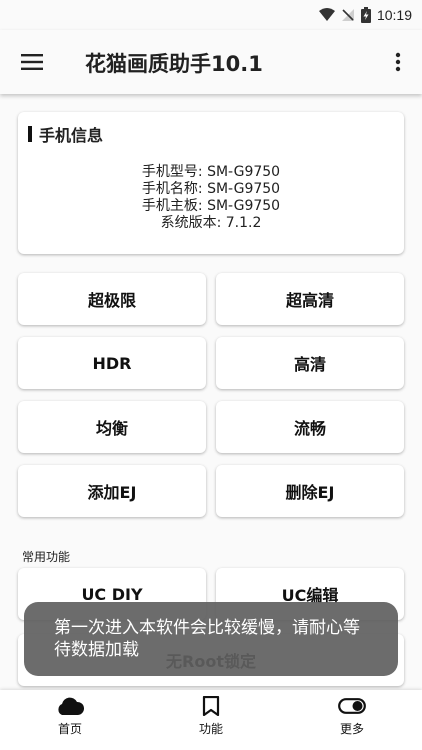 The width and height of the screenshot is (422, 750). I want to click on cloud-icon, so click(71, 706).